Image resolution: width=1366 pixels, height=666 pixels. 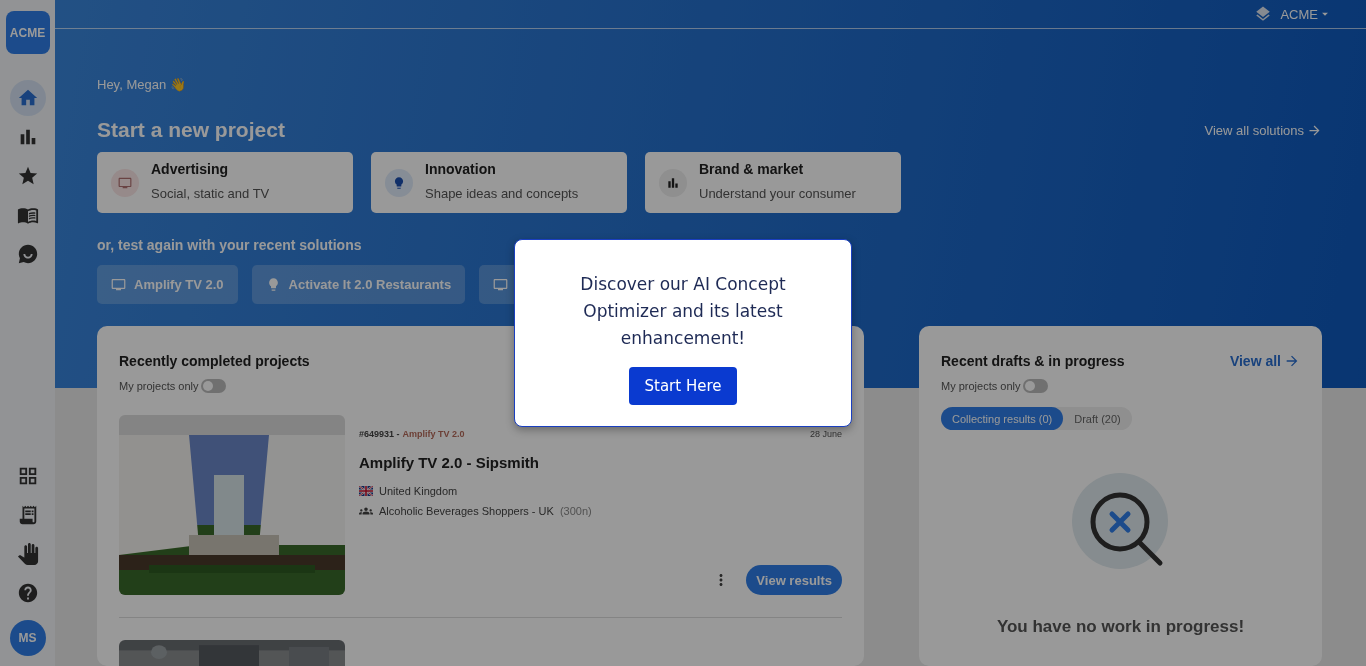 What do you see at coordinates (673, 183) in the screenshot?
I see `bar-chart-icon` at bounding box center [673, 183].